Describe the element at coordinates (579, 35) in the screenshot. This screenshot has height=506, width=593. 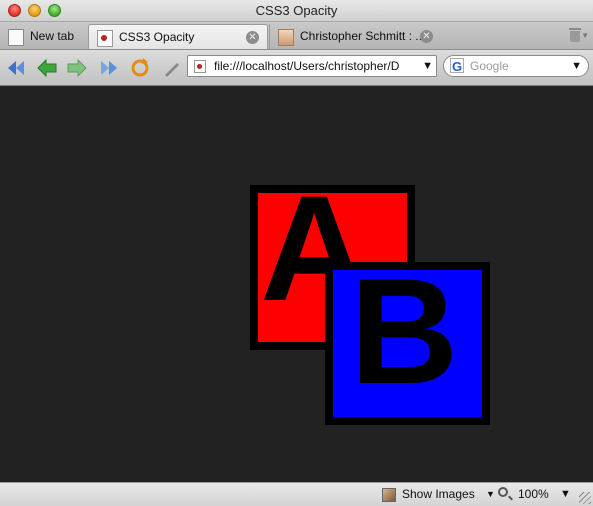
I see `trash-icon: ▼` at that location.